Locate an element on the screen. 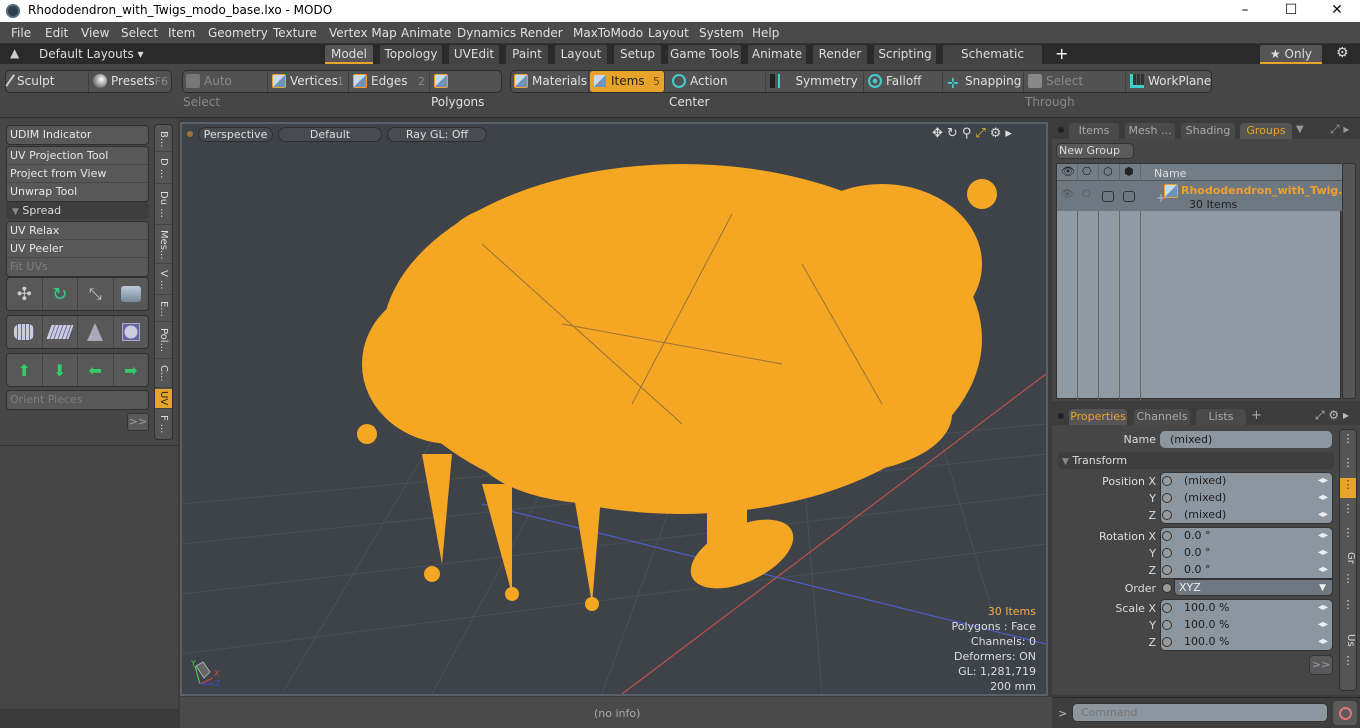  position-z-slider-arrows-icon: ◂▸ is located at coordinates (1323, 514).